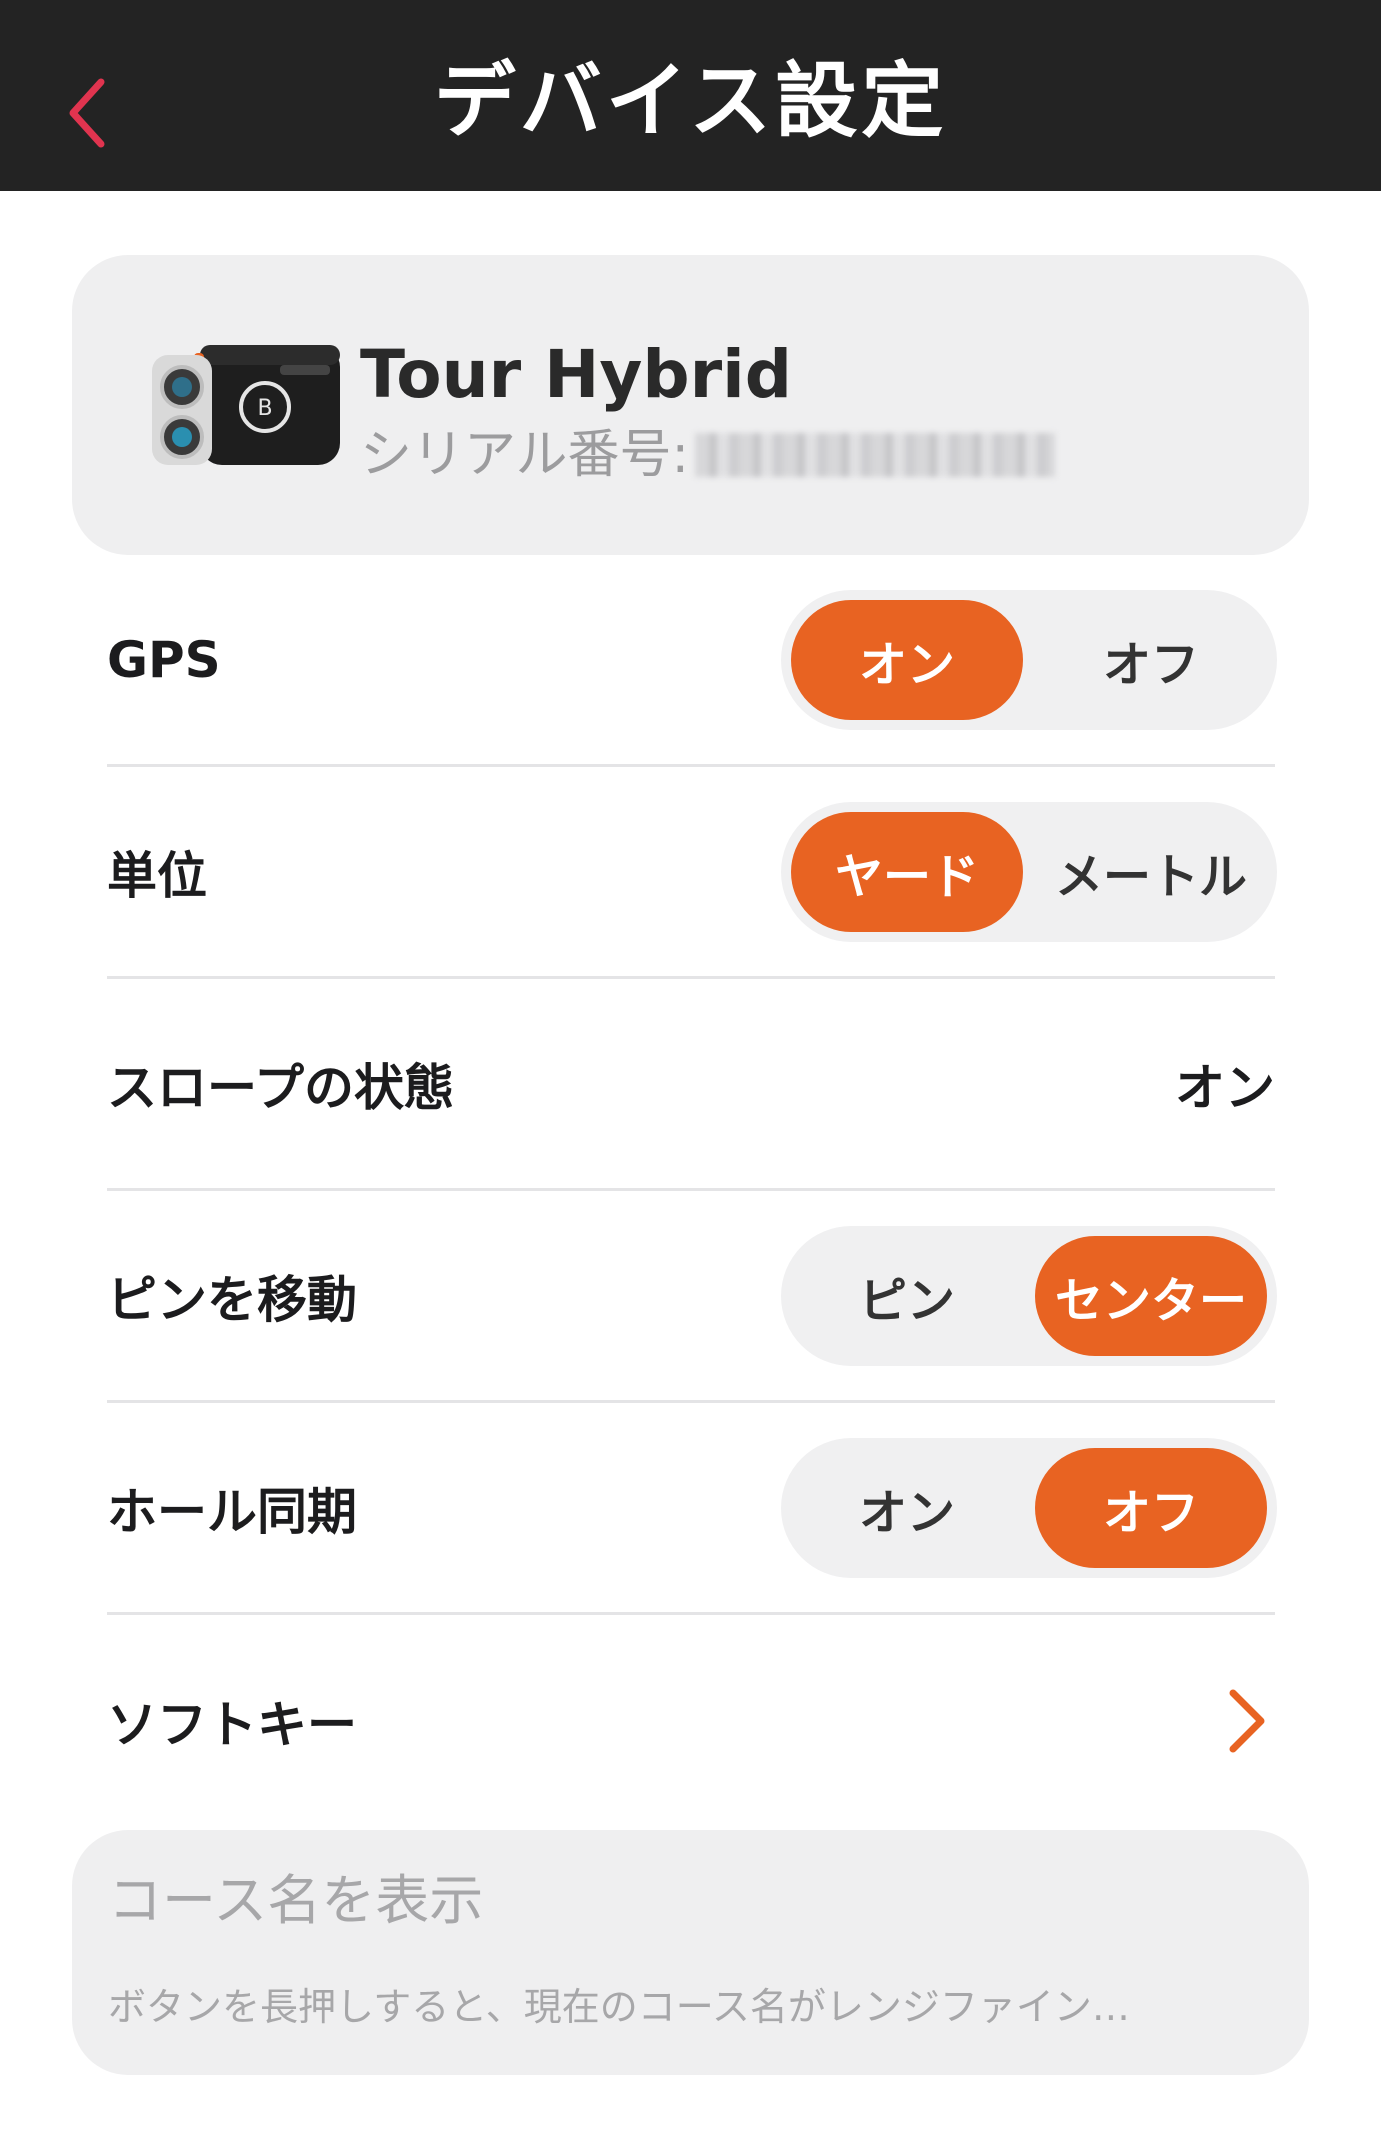  I want to click on device-name: Tour Hybrid, so click(576, 374).